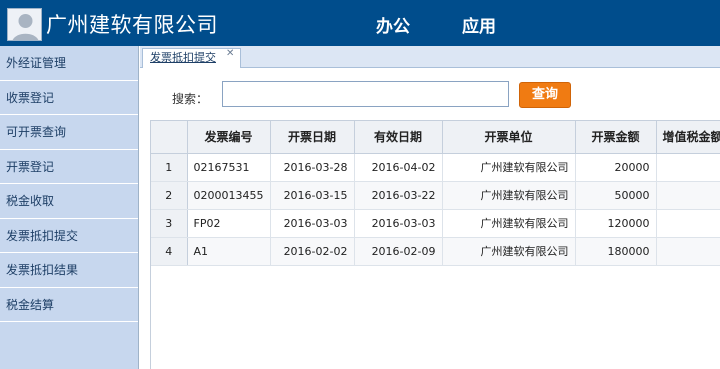 This screenshot has height=369, width=720. I want to click on sidebar-item-tax-settlement: 税金结算, so click(69, 304).